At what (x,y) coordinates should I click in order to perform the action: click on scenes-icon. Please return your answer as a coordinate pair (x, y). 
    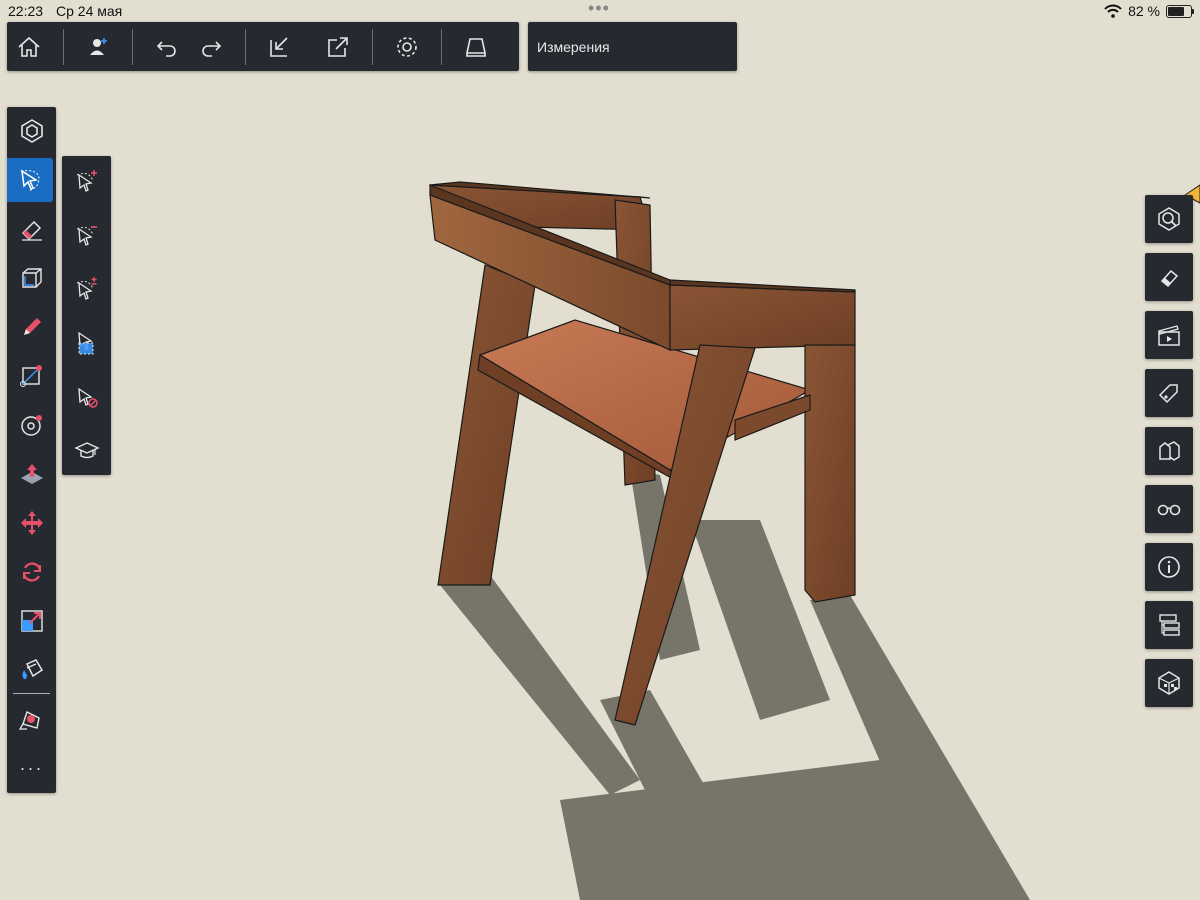
    Looking at the image, I should click on (1169, 335).